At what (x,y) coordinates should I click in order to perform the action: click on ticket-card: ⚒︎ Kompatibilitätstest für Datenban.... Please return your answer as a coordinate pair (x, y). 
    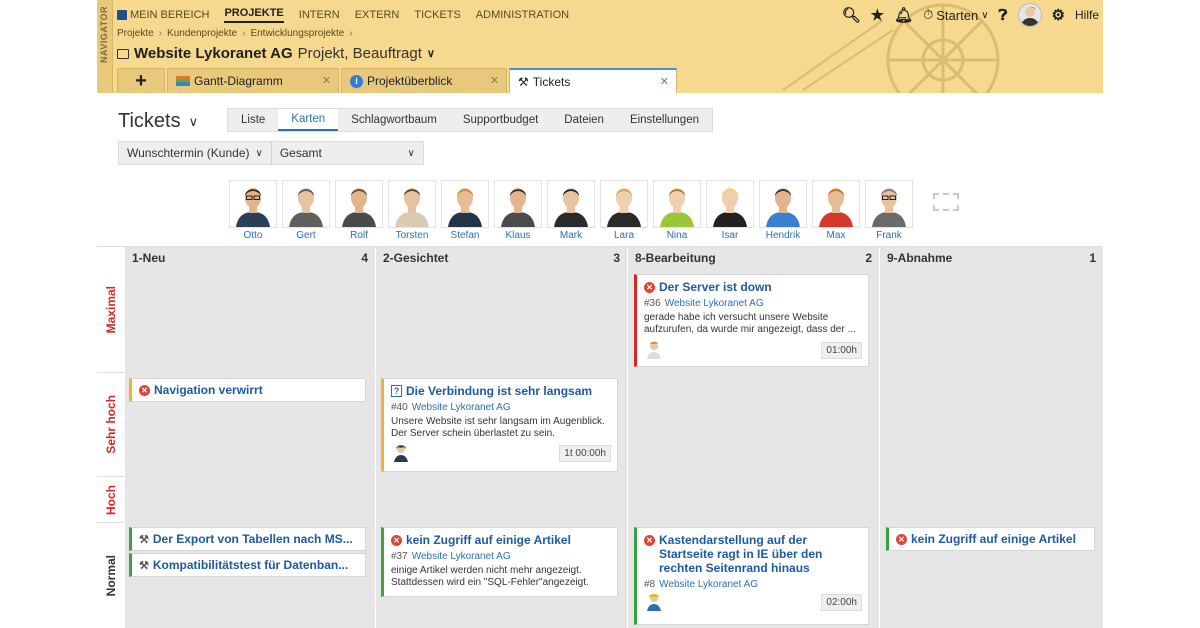
    Looking at the image, I should click on (247, 565).